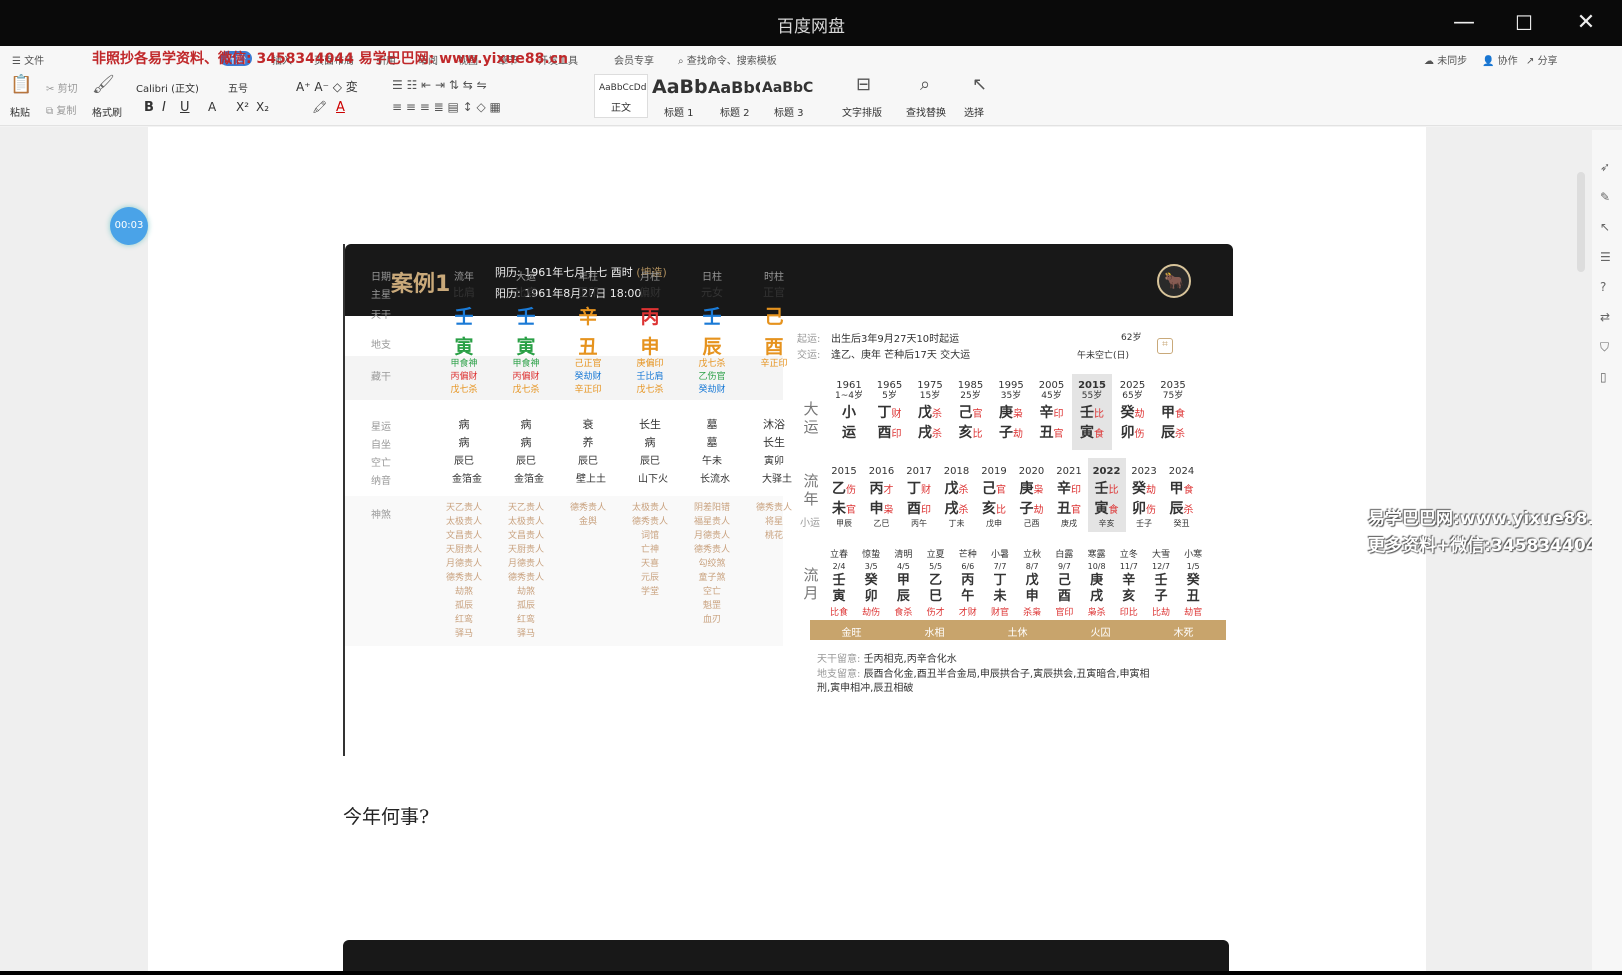 The width and height of the screenshot is (1622, 975). Describe the element at coordinates (650, 424) in the screenshot. I see `xingyun: 长生` at that location.